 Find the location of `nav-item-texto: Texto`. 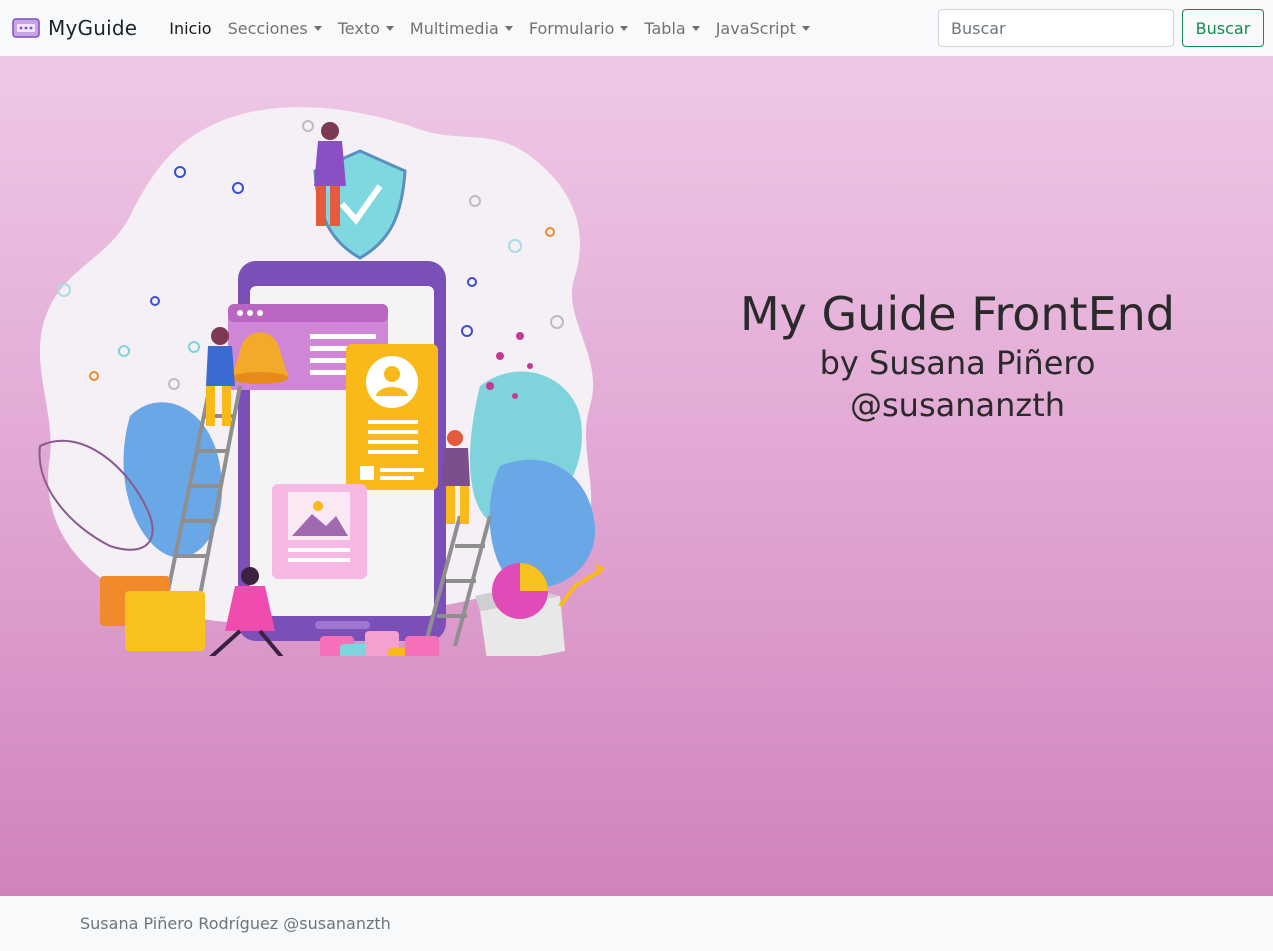

nav-item-texto: Texto is located at coordinates (366, 28).